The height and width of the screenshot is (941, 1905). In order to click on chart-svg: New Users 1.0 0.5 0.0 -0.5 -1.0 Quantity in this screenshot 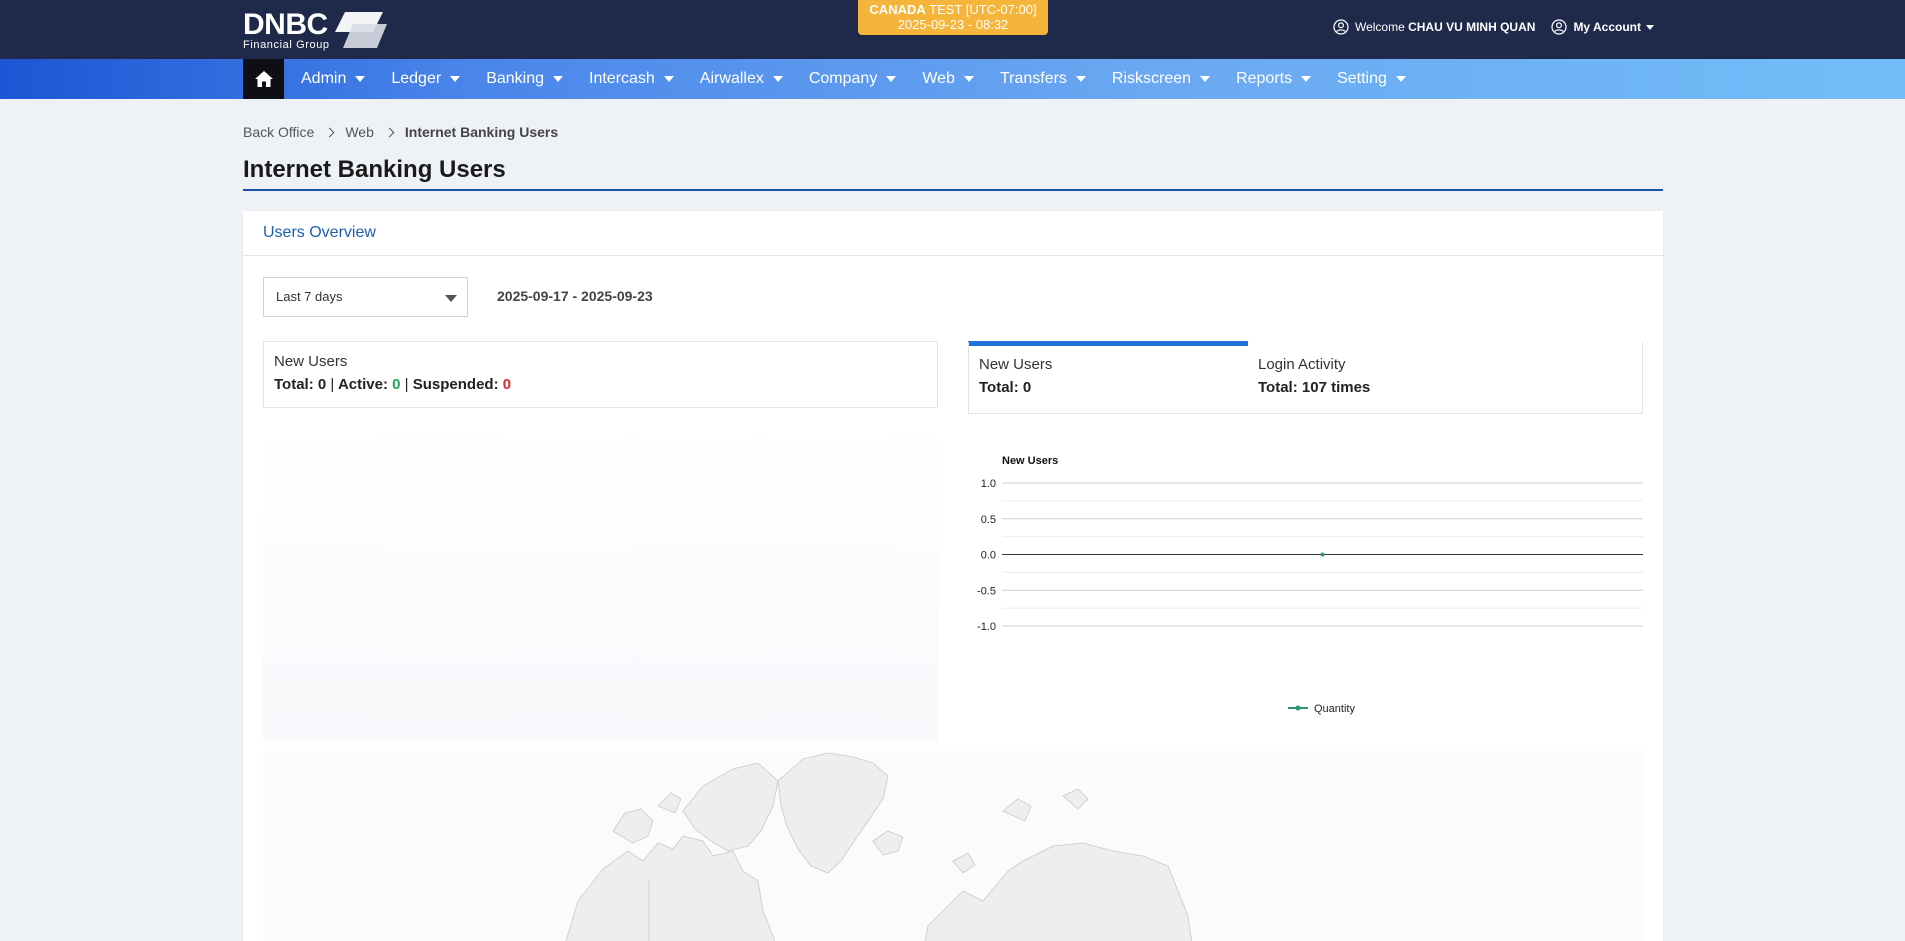, I will do `click(1310, 585)`.